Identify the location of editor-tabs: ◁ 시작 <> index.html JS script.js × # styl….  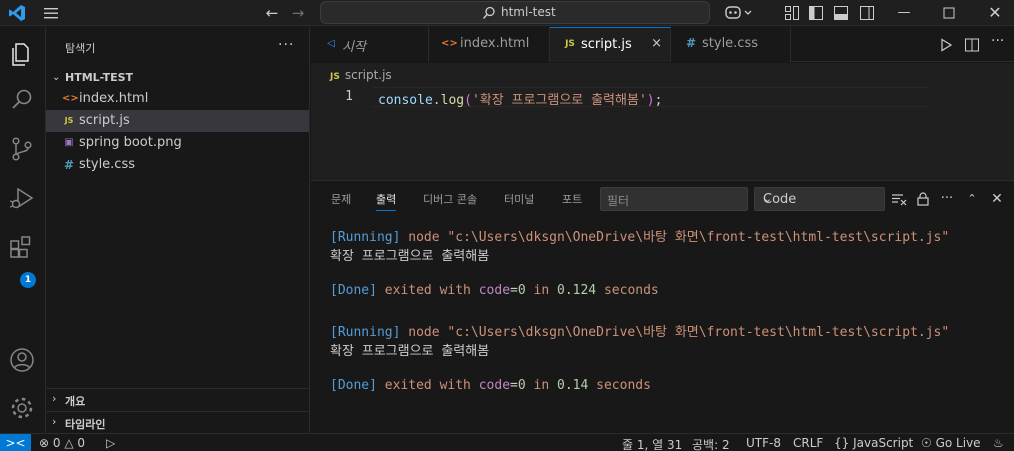
(662, 44).